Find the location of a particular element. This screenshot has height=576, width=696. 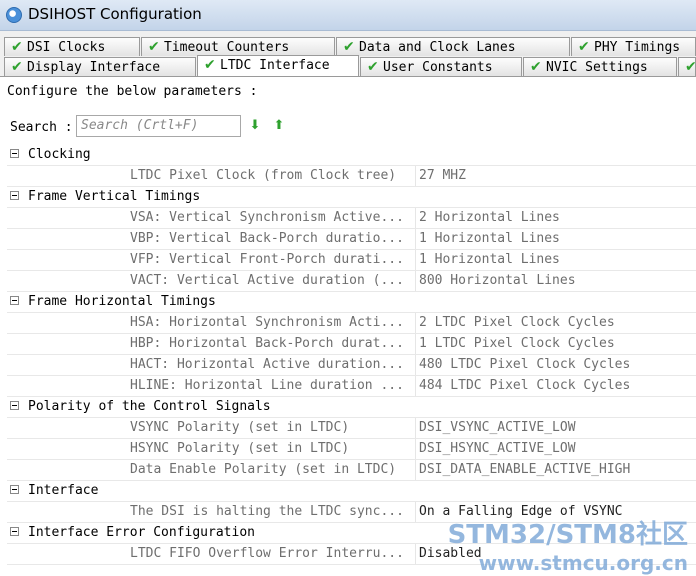

parameter-value: 27 MHZ is located at coordinates (442, 175).